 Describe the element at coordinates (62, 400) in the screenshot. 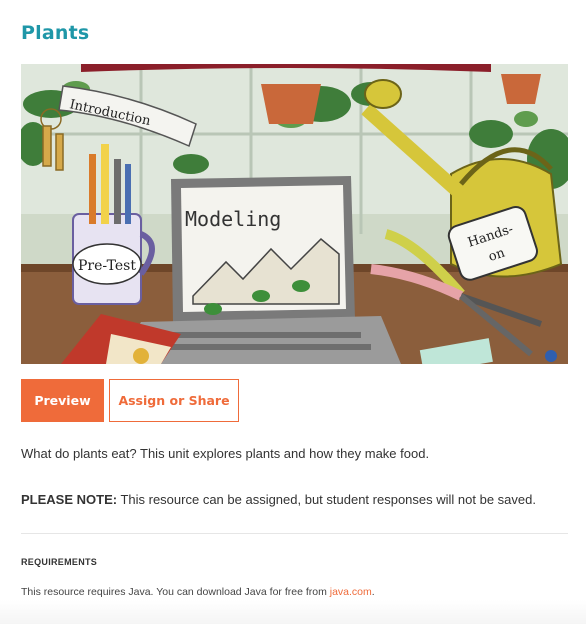

I see `preview-button: Preview` at that location.